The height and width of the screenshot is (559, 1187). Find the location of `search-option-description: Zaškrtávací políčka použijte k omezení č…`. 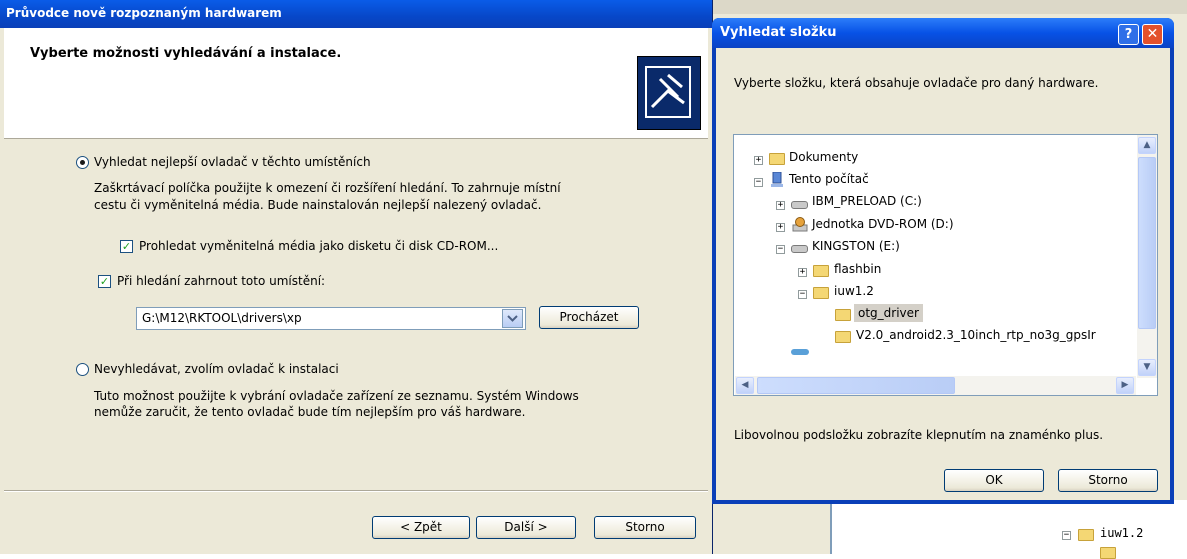

search-option-description: Zaškrtávací políčka použijte k omezení č… is located at coordinates (327, 188).